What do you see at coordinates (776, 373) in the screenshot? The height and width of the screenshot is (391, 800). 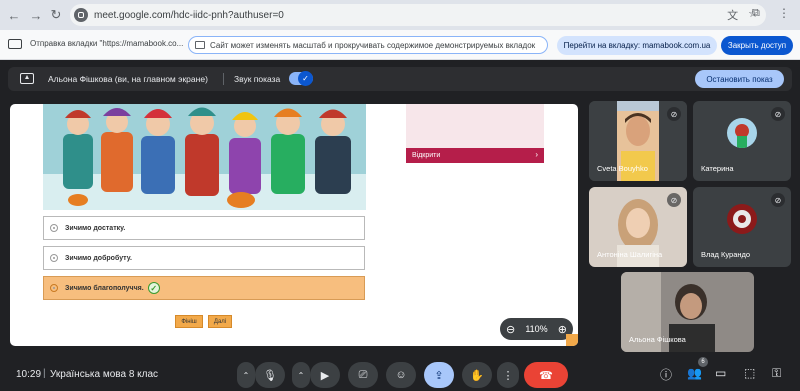 I see `host-controls-icon: ⚿` at bounding box center [776, 373].